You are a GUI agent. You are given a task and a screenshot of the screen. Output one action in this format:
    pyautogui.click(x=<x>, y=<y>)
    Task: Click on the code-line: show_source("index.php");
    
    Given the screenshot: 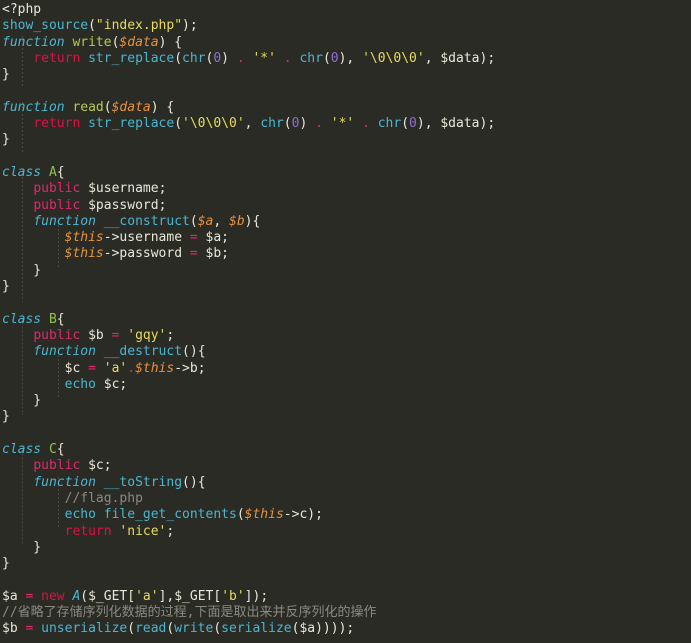 What is the action you would take?
    pyautogui.click(x=345, y=26)
    